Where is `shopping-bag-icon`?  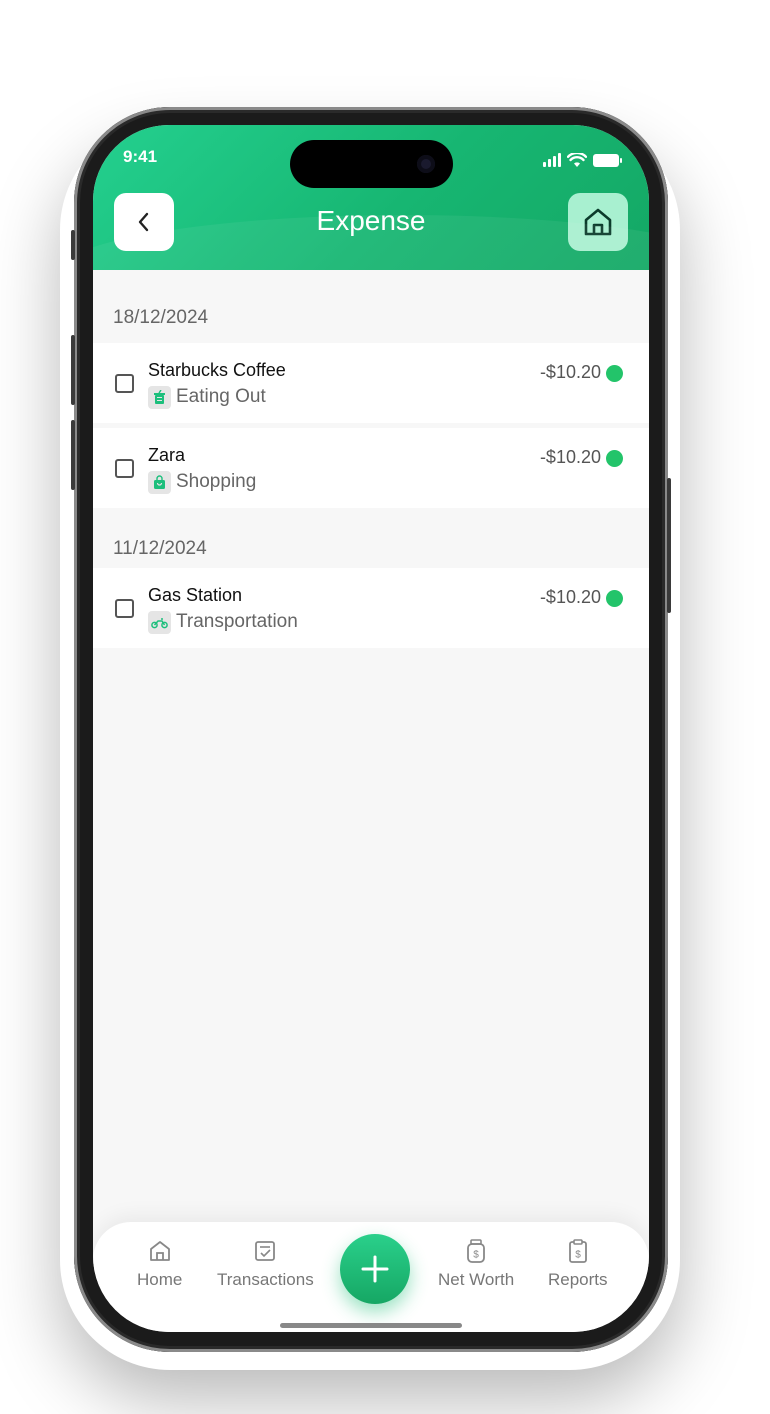
shopping-bag-icon is located at coordinates (159, 482).